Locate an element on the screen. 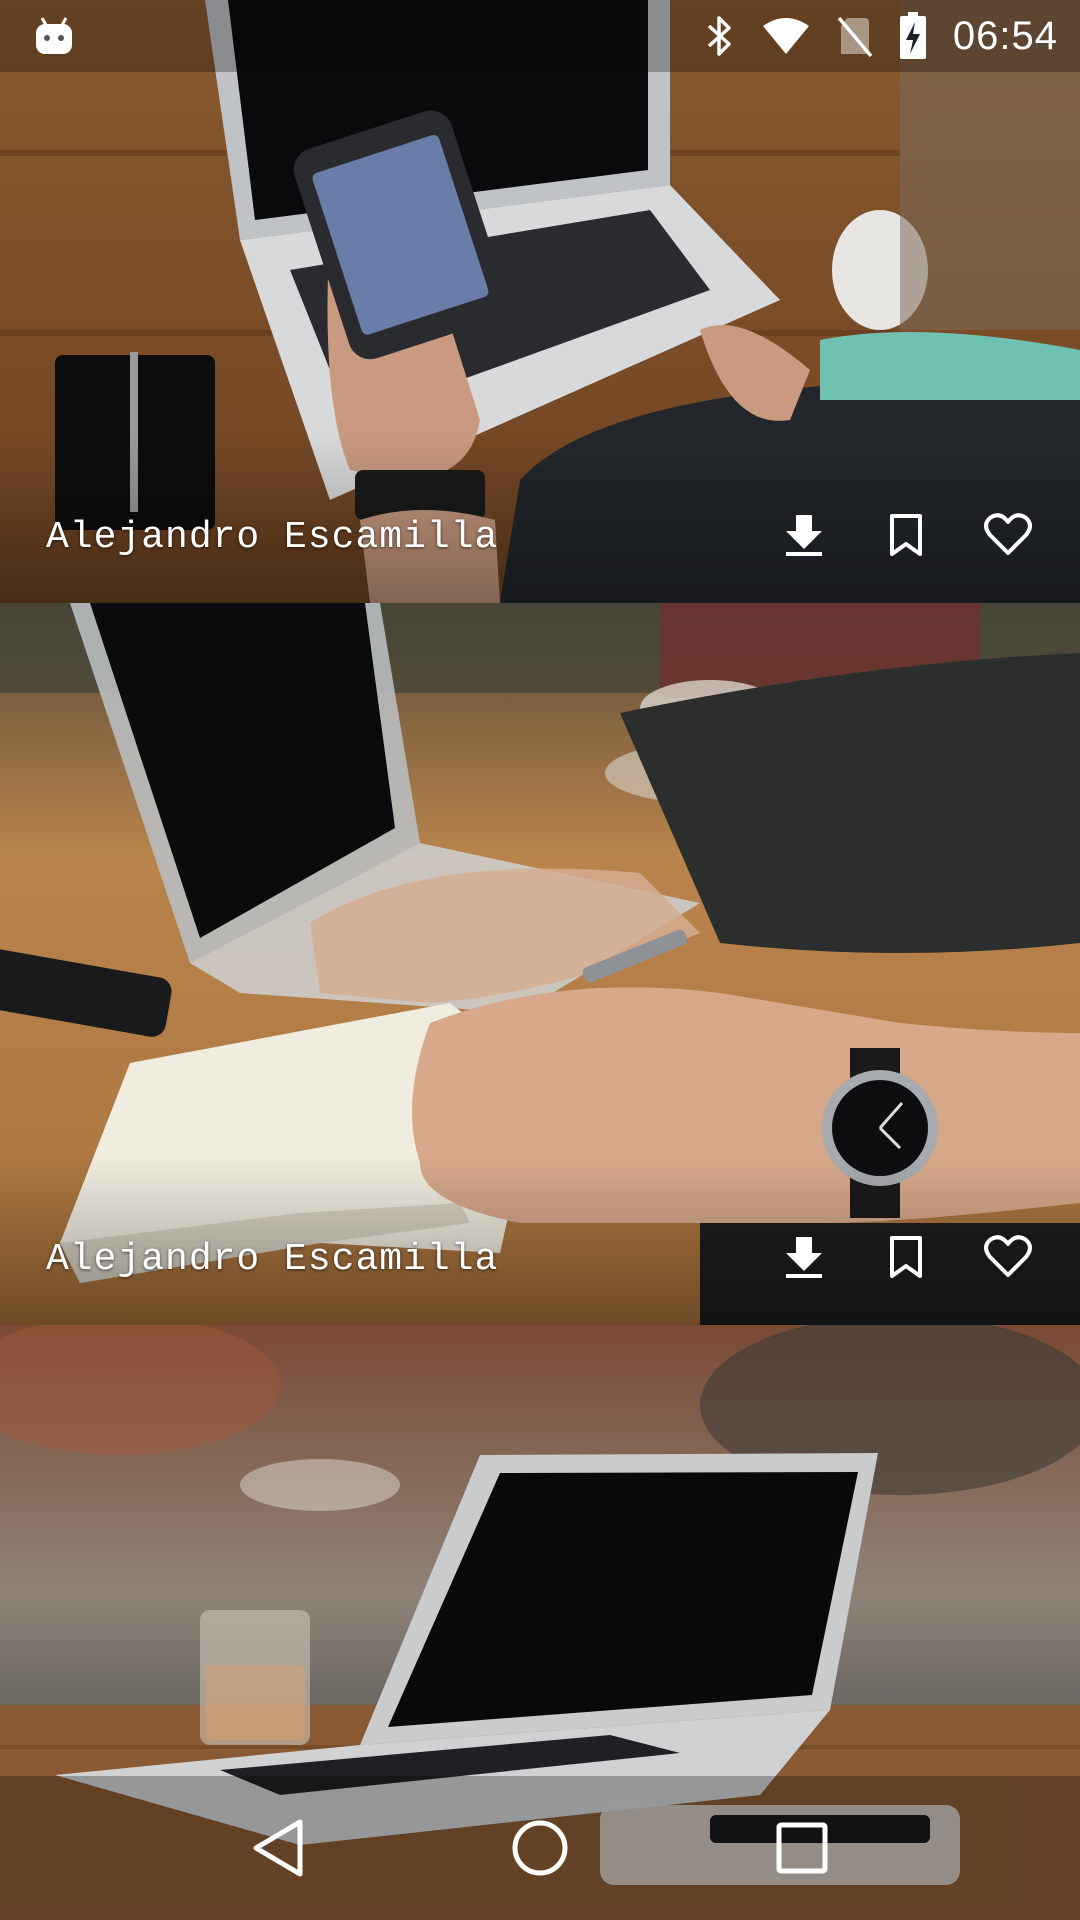 The height and width of the screenshot is (1920, 1080). navigation-bar is located at coordinates (540, 1848).